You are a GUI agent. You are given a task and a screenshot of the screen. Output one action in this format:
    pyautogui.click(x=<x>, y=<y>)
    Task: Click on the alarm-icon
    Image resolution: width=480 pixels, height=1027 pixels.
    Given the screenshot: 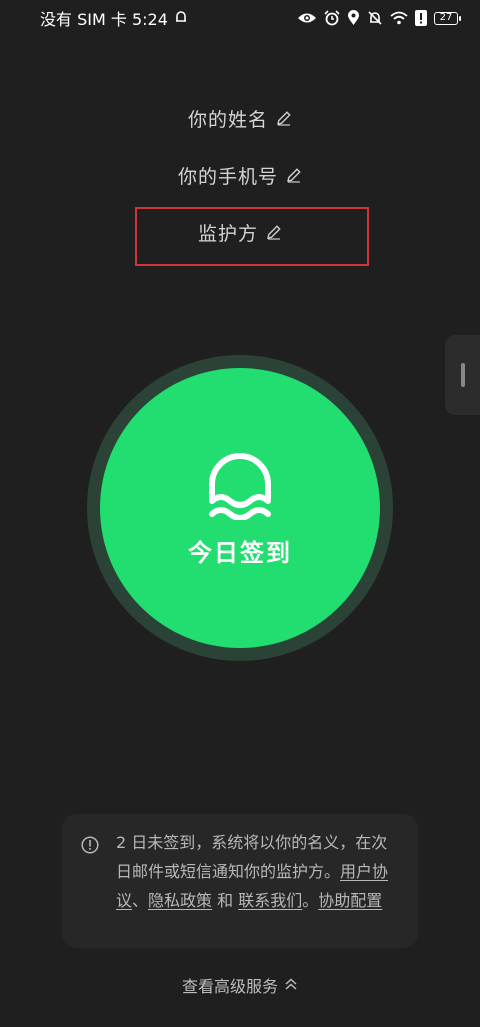 What is the action you would take?
    pyautogui.click(x=332, y=18)
    